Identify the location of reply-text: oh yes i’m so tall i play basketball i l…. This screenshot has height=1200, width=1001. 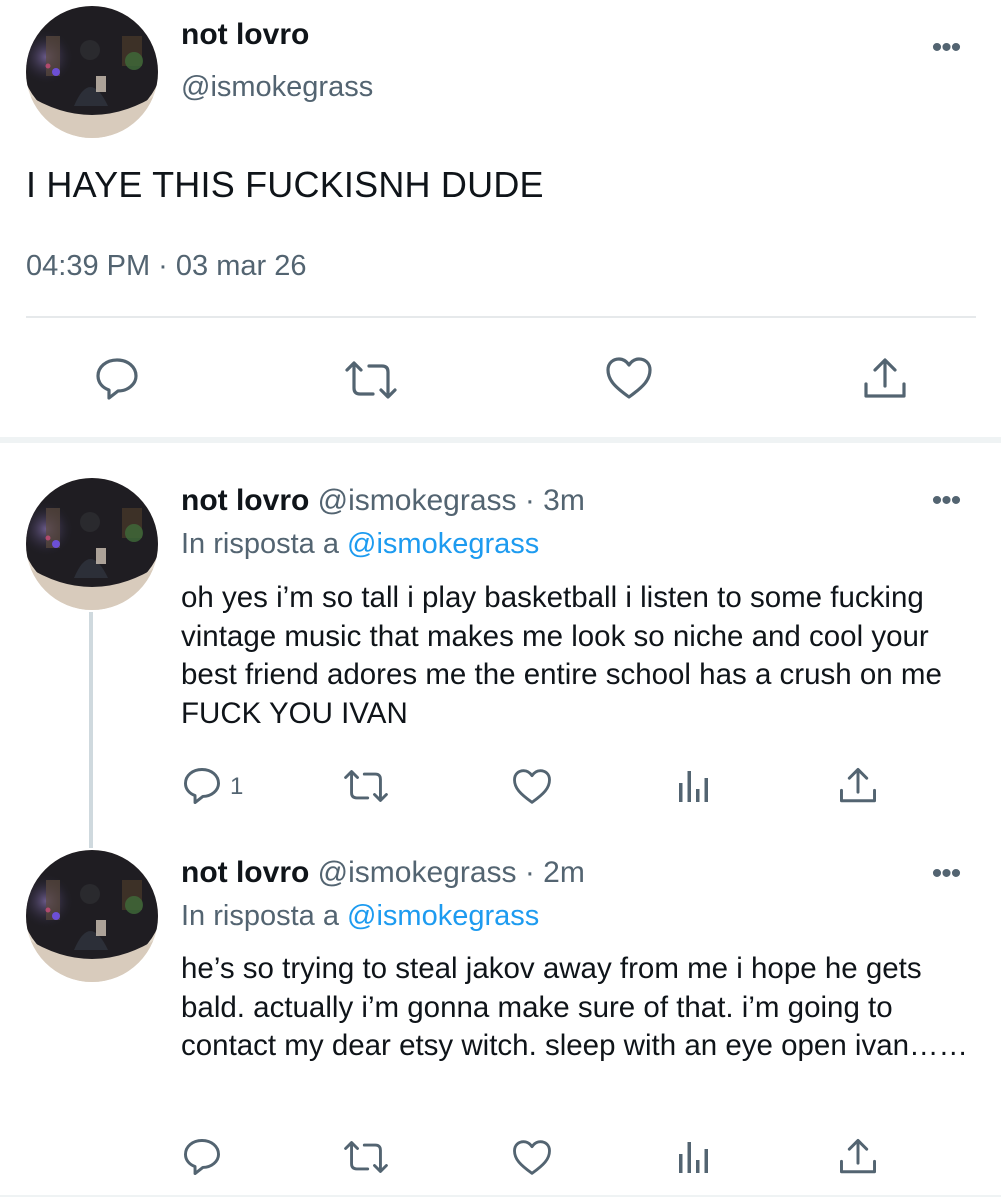
(561, 655).